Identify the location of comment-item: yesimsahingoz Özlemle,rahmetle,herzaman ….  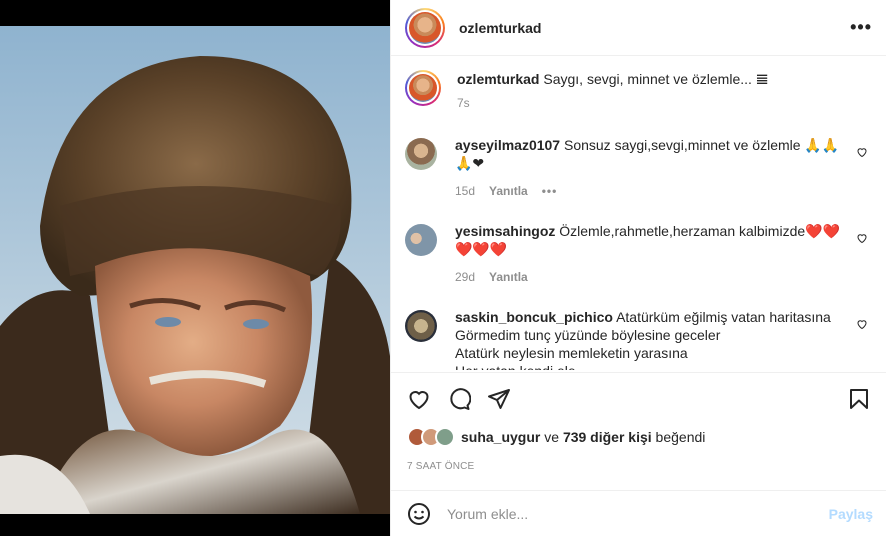
(637, 254).